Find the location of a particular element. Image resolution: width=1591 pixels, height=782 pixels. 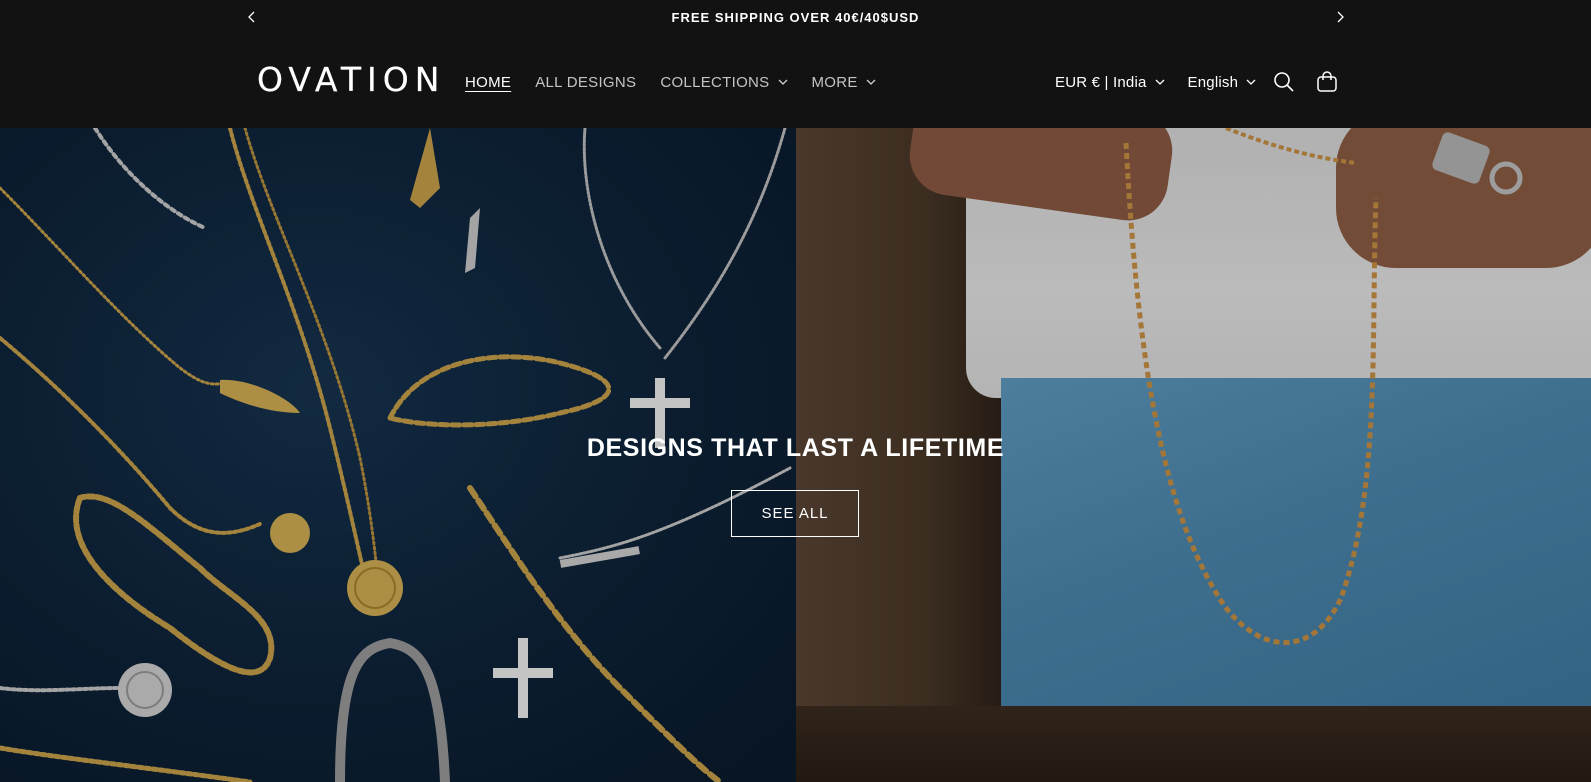

site-logo: OVATION is located at coordinates (351, 79).